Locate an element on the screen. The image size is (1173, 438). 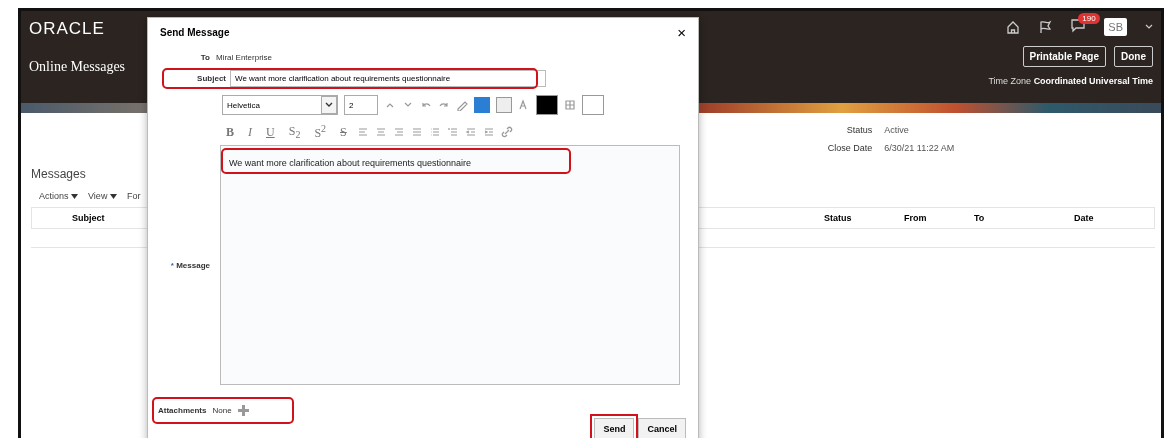
user-avatar: SB is located at coordinates (1115, 27).